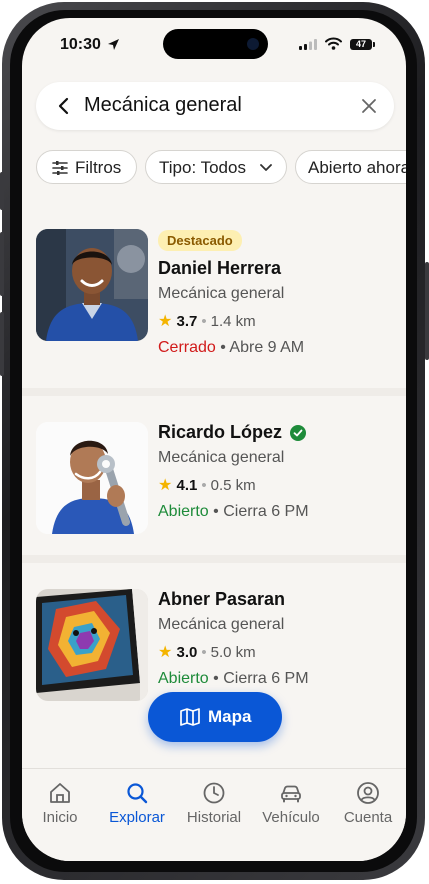  I want to click on search-bar: Mecánica general, so click(215, 106).